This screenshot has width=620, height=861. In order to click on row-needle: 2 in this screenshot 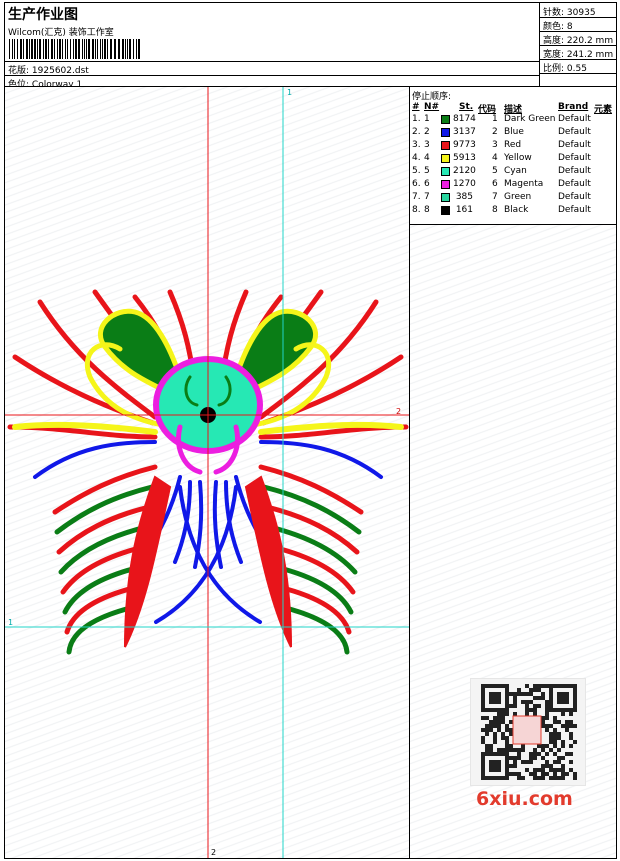, I will do `click(427, 132)`.